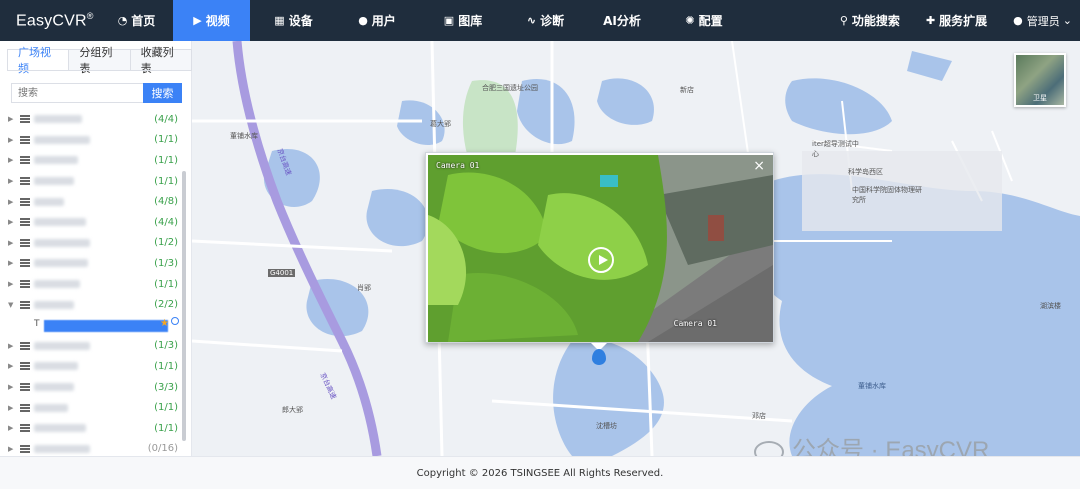  What do you see at coordinates (458, 165) in the screenshot?
I see `camera-osd-title: Camera 01` at bounding box center [458, 165].